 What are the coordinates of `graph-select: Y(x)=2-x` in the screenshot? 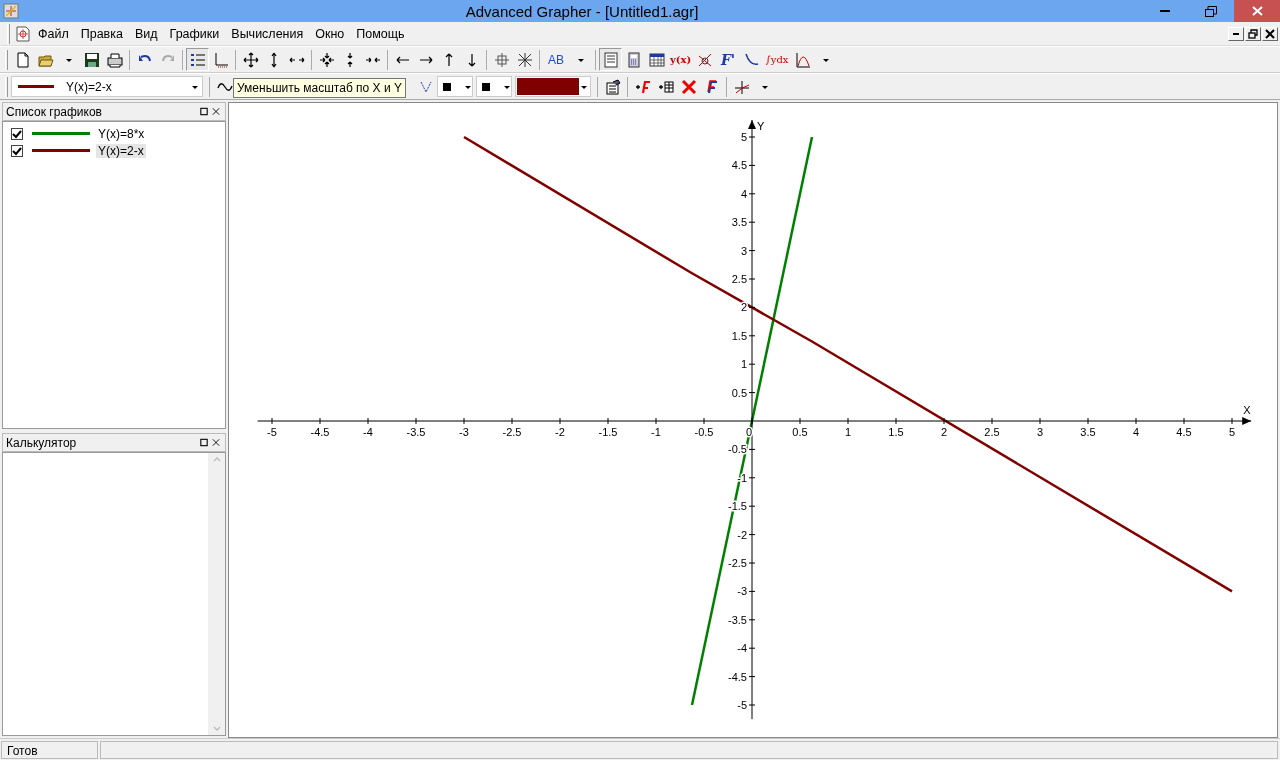 It's located at (107, 86).